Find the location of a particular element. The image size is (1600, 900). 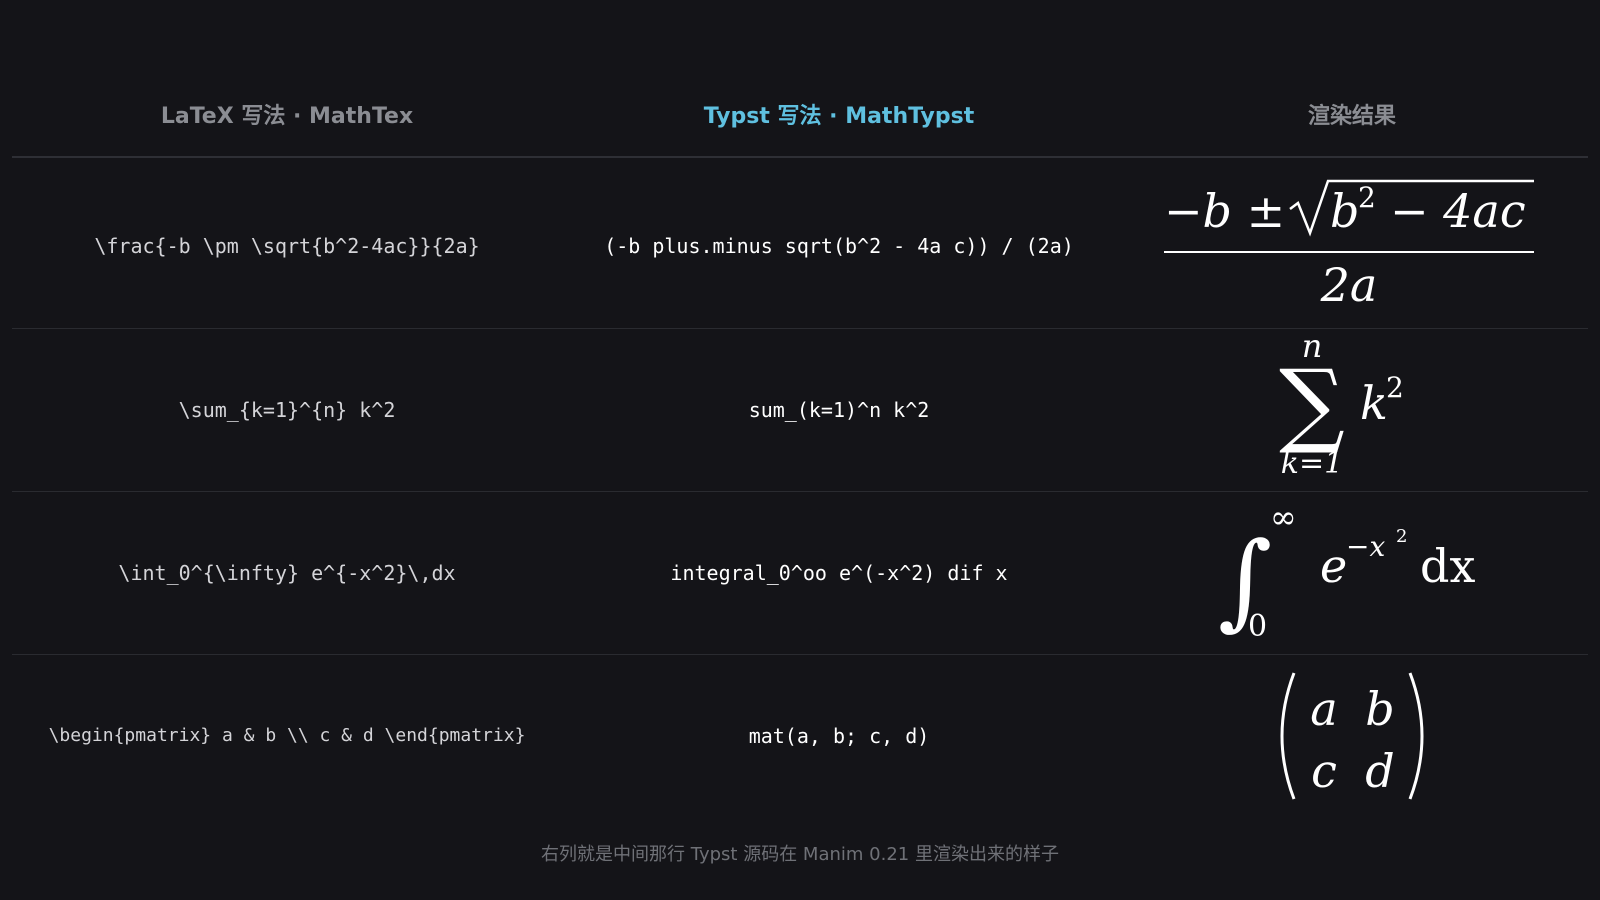

typst-cell: sum_(k=1)^n k^2 is located at coordinates (839, 409).